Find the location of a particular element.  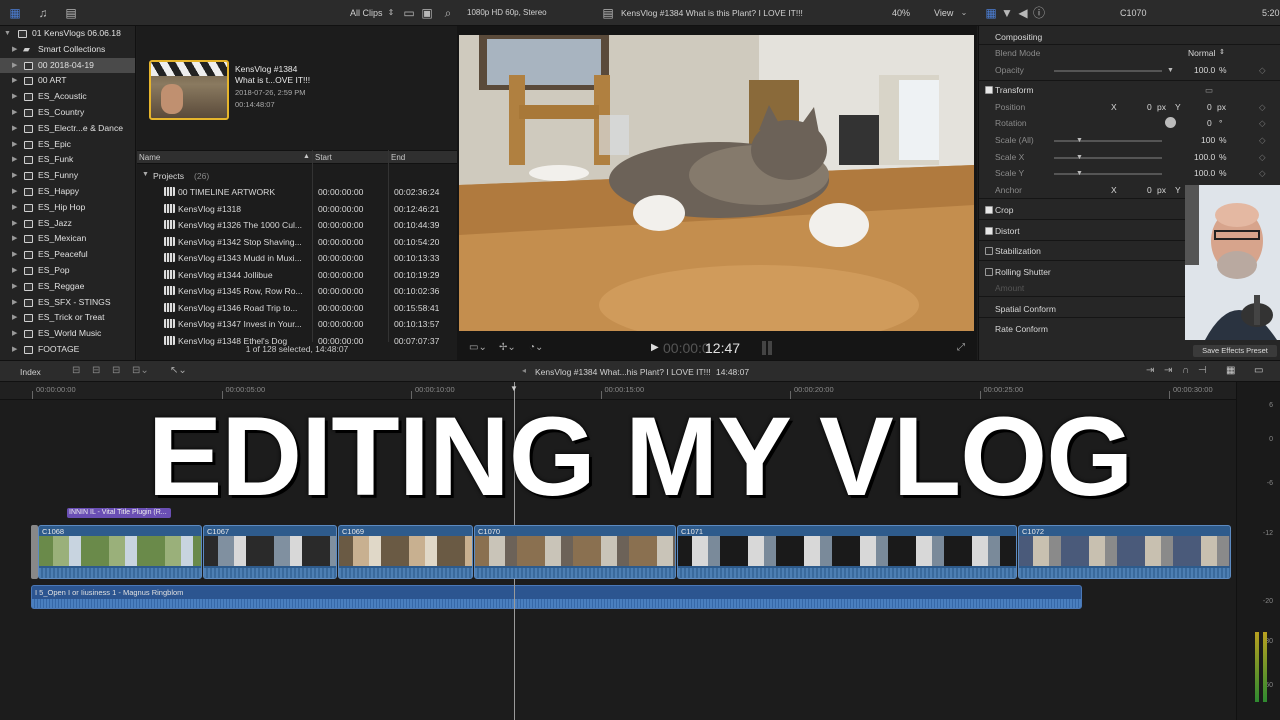

rolling-shutter-checkbox is located at coordinates (989, 272).